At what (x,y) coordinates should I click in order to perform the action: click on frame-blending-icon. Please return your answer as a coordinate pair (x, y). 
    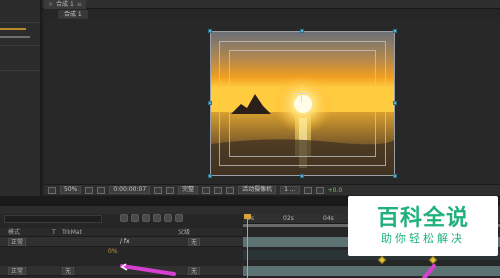
    Looking at the image, I should click on (157, 218).